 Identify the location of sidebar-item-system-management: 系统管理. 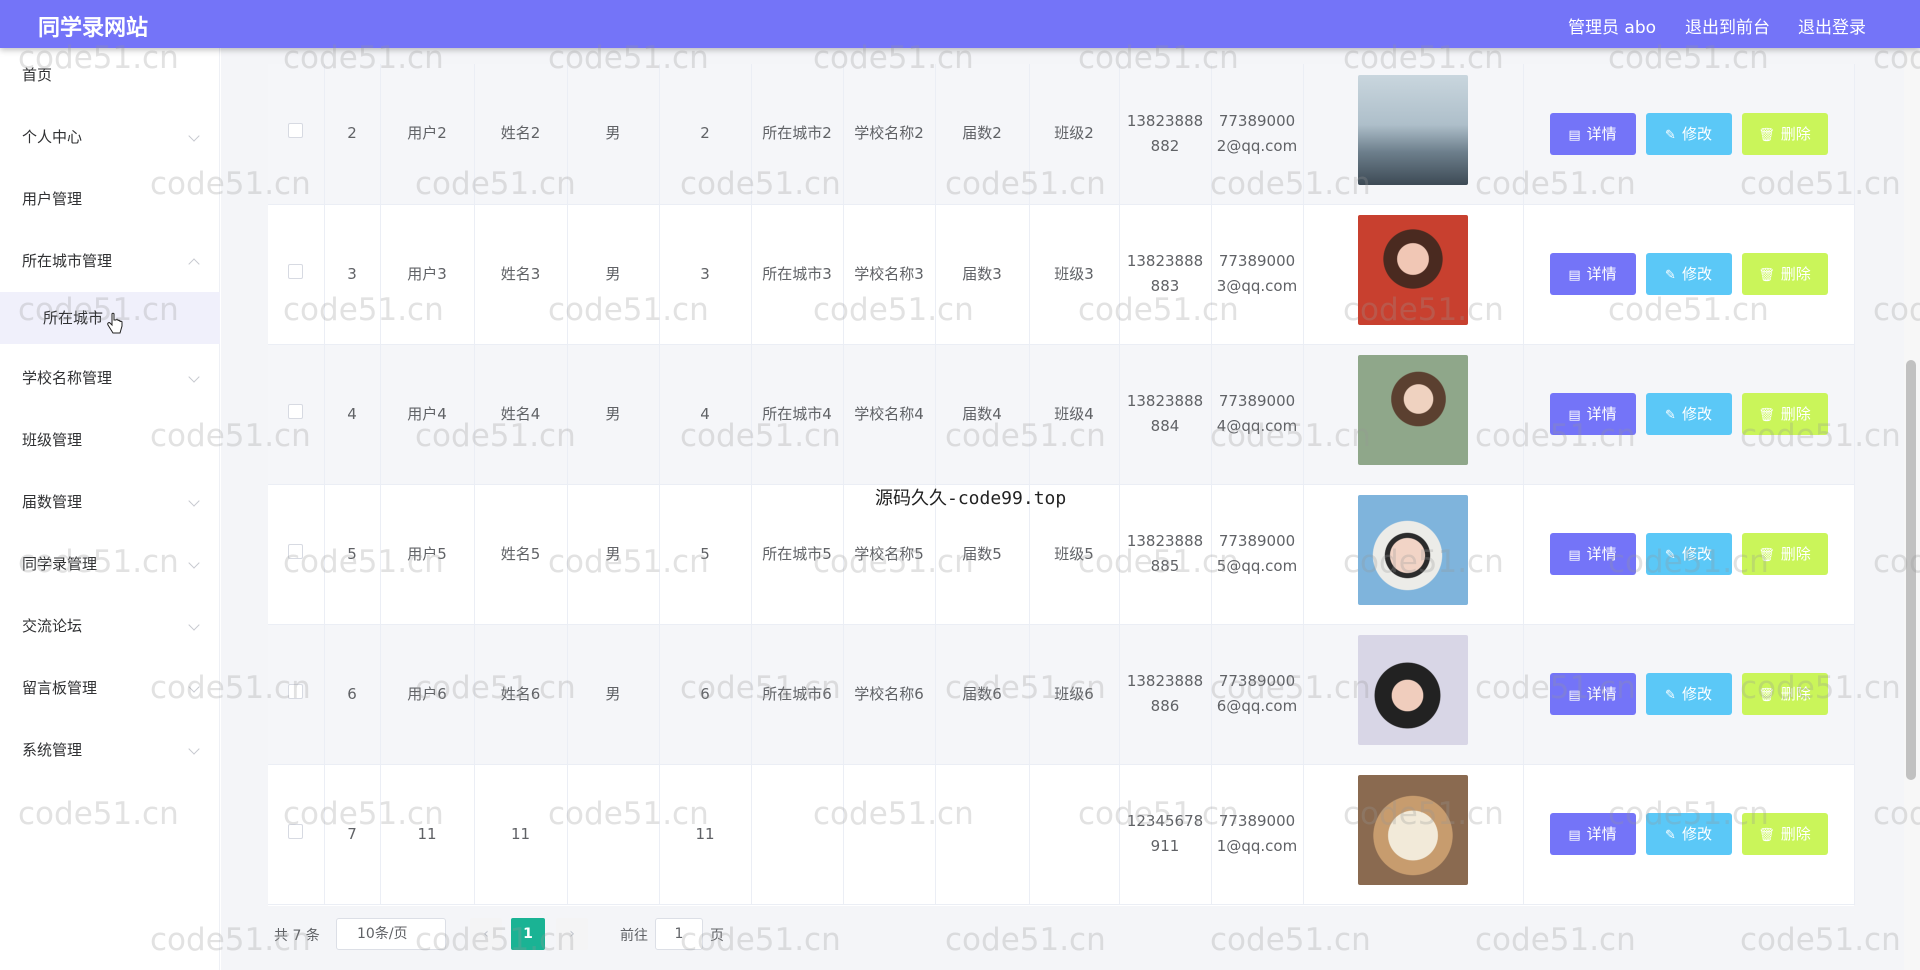
(110, 750).